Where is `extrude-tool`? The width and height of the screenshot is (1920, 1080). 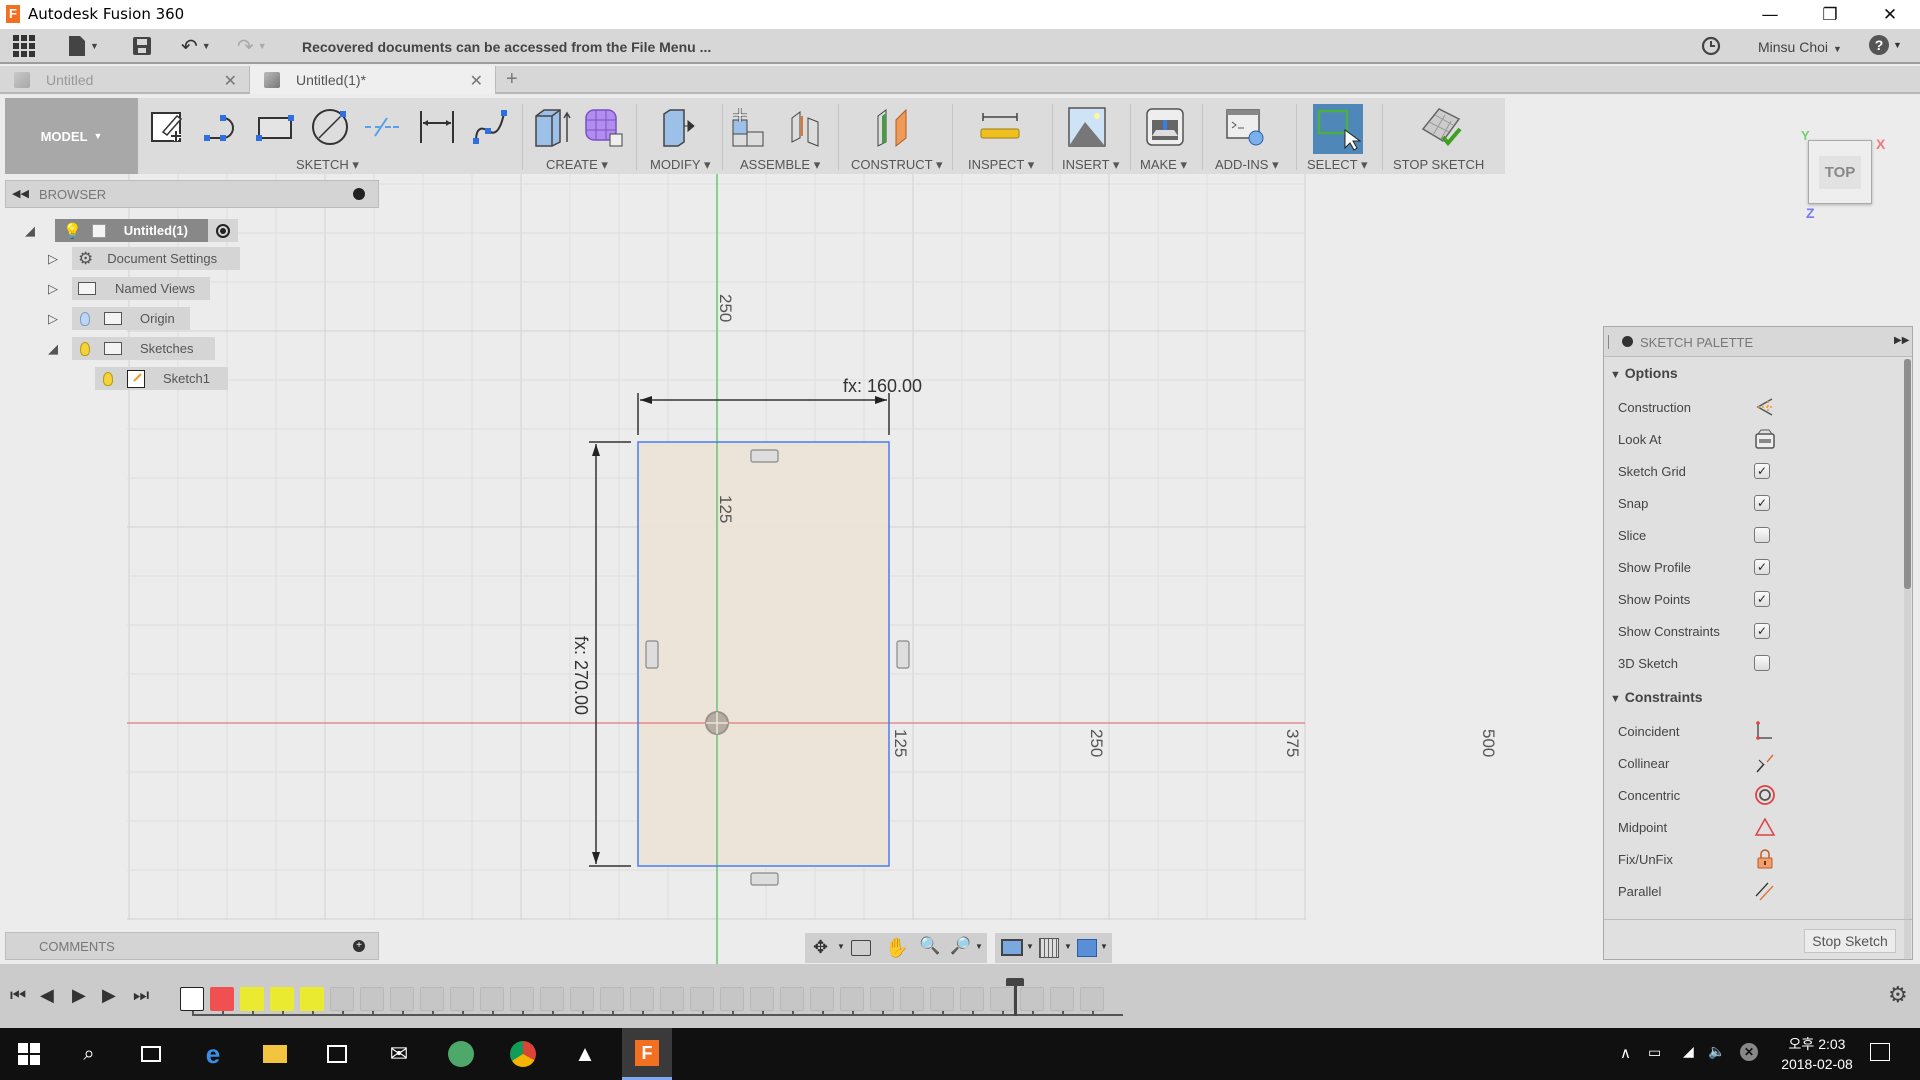
extrude-tool is located at coordinates (553, 127).